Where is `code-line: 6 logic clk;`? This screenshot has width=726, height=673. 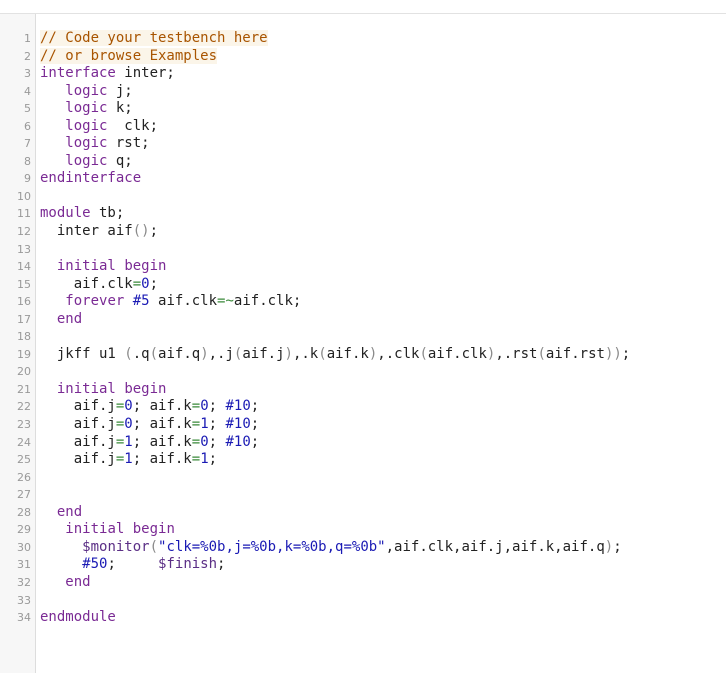 code-line: 6 logic clk; is located at coordinates (363, 127).